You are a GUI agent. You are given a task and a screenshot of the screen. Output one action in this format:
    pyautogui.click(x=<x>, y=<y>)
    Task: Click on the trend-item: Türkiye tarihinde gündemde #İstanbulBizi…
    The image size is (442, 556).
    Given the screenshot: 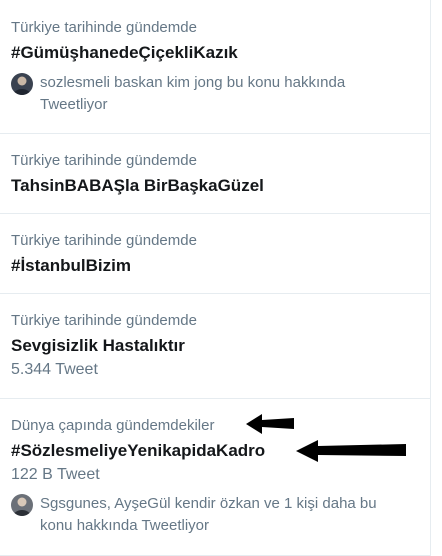 What is the action you would take?
    pyautogui.click(x=215, y=254)
    